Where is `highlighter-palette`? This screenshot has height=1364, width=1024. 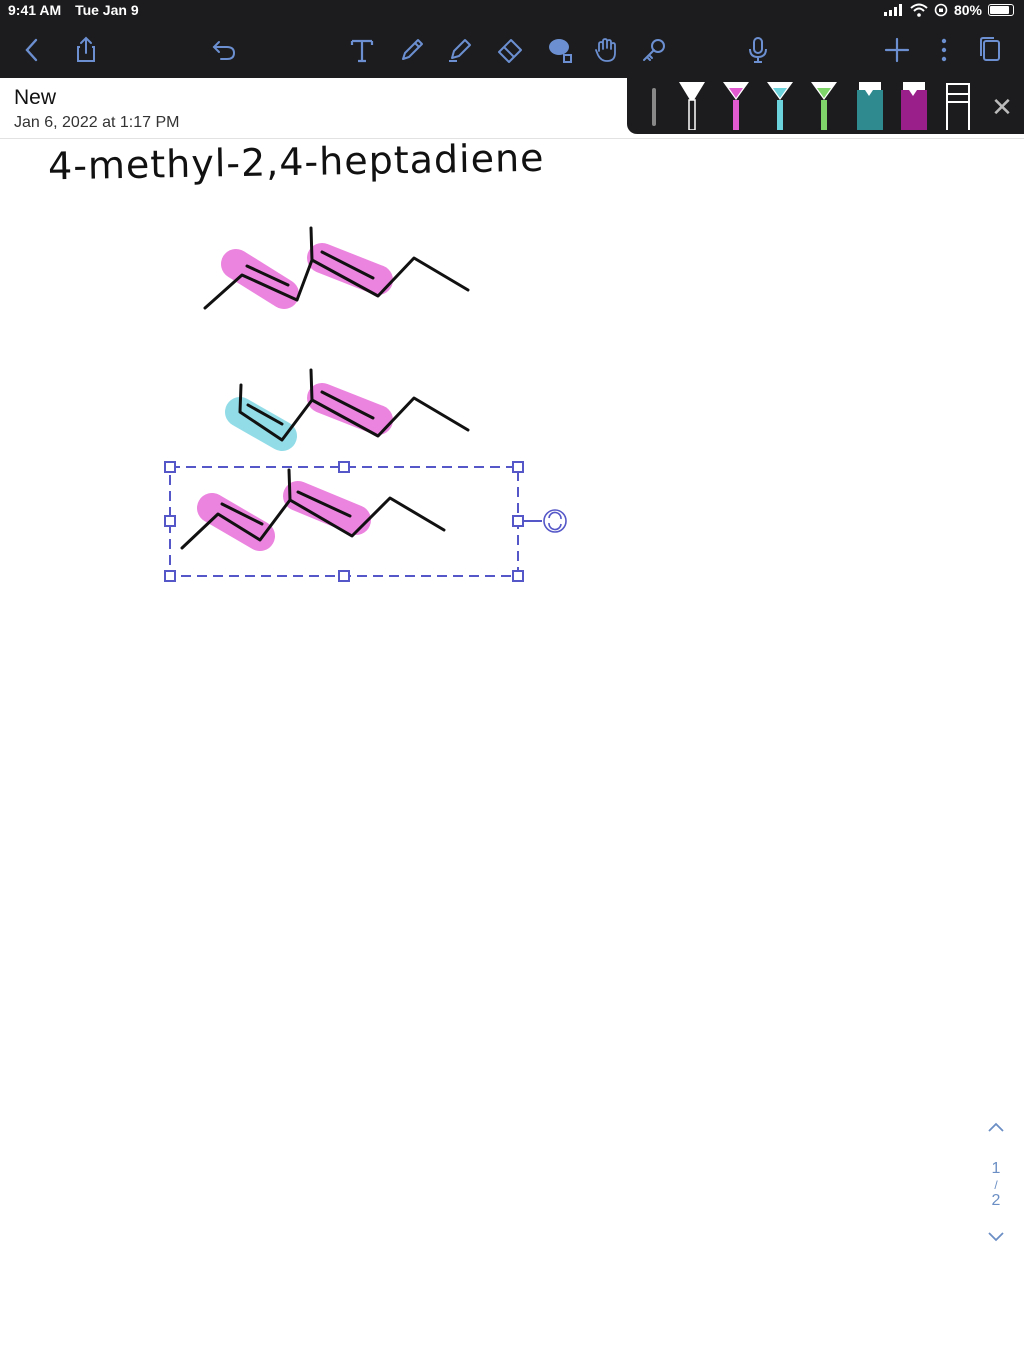
highlighter-palette is located at coordinates (825, 106).